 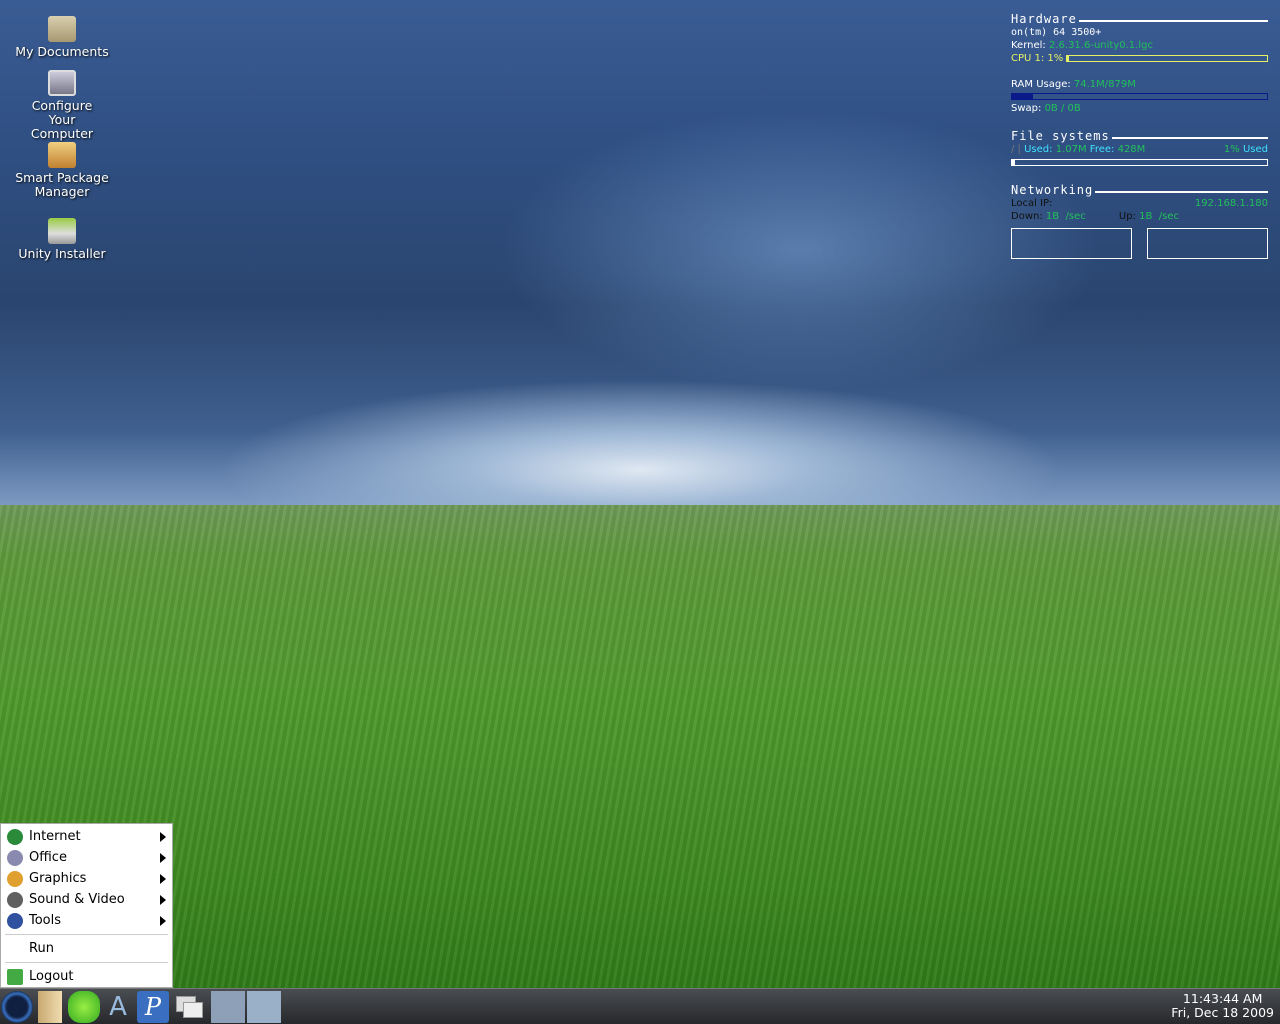 I want to click on cpu-bar, so click(x=1167, y=58).